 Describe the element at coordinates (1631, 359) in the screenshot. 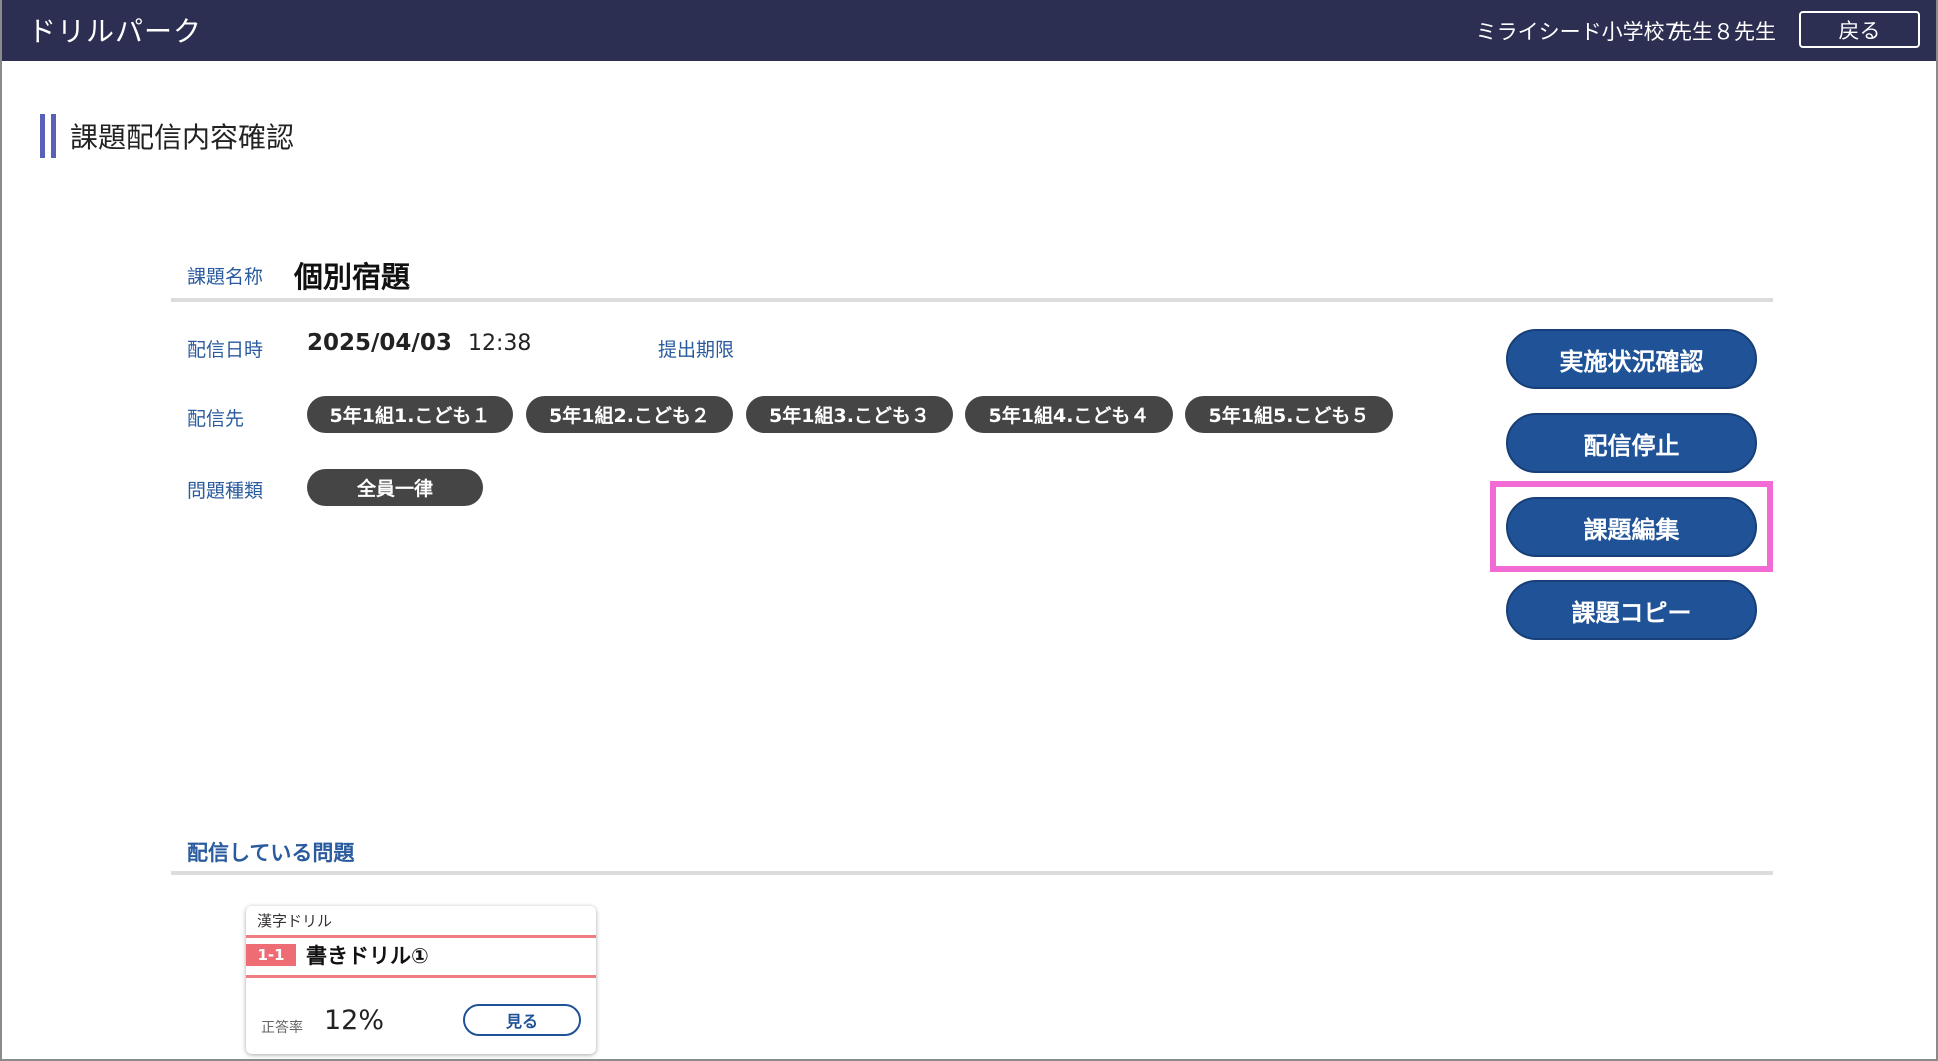

I see `check-status-button: 実施状況確認` at that location.